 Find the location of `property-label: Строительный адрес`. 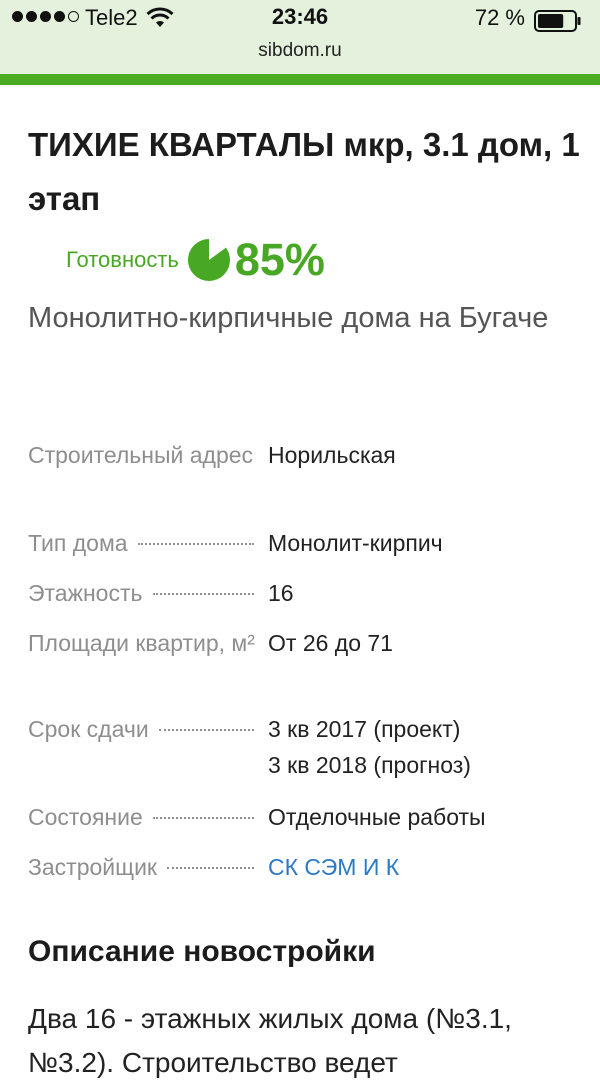

property-label: Строительный адрес is located at coordinates (141, 455).